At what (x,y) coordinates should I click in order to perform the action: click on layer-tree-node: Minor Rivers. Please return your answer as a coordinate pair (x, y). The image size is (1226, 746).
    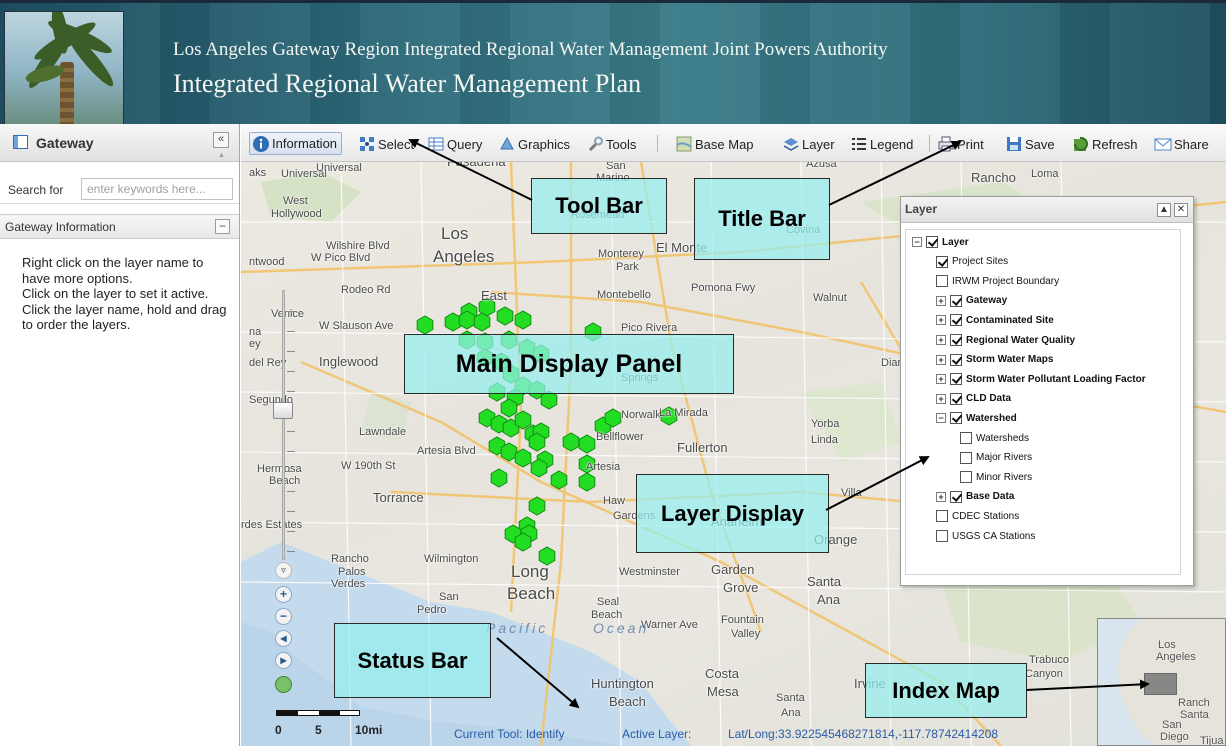
    Looking at the image, I should click on (996, 477).